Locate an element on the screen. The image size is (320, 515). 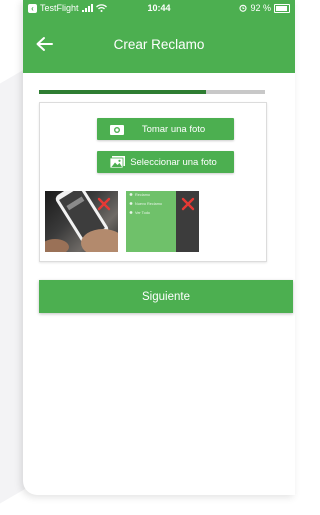
next-button: Siguiente is located at coordinates (166, 296).